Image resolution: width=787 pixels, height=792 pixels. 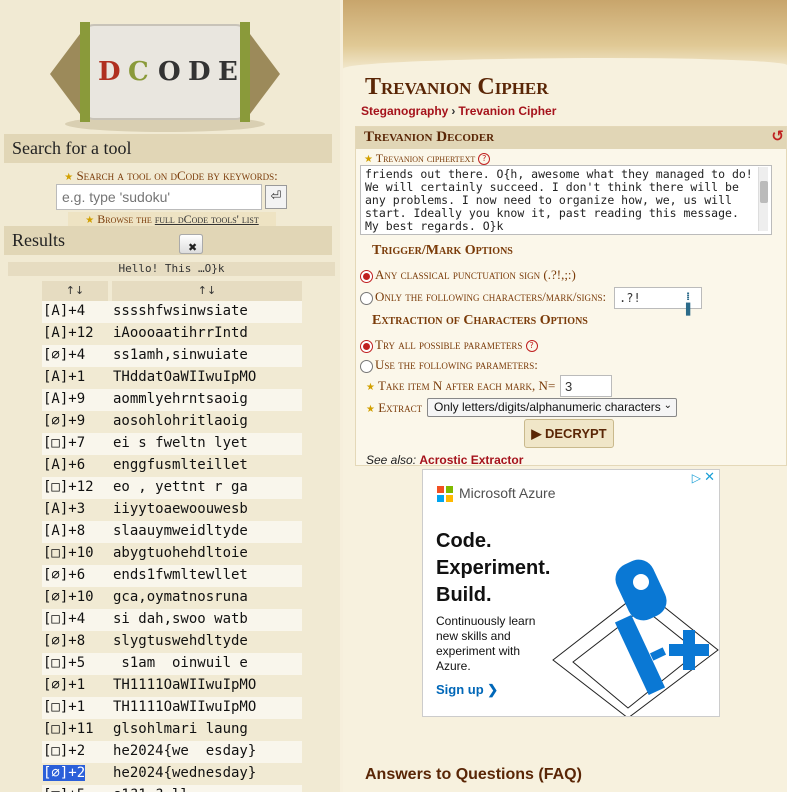 I want to click on trigger-any-option: Any classical punctuation sign (.?!,;:), so click(x=468, y=275).